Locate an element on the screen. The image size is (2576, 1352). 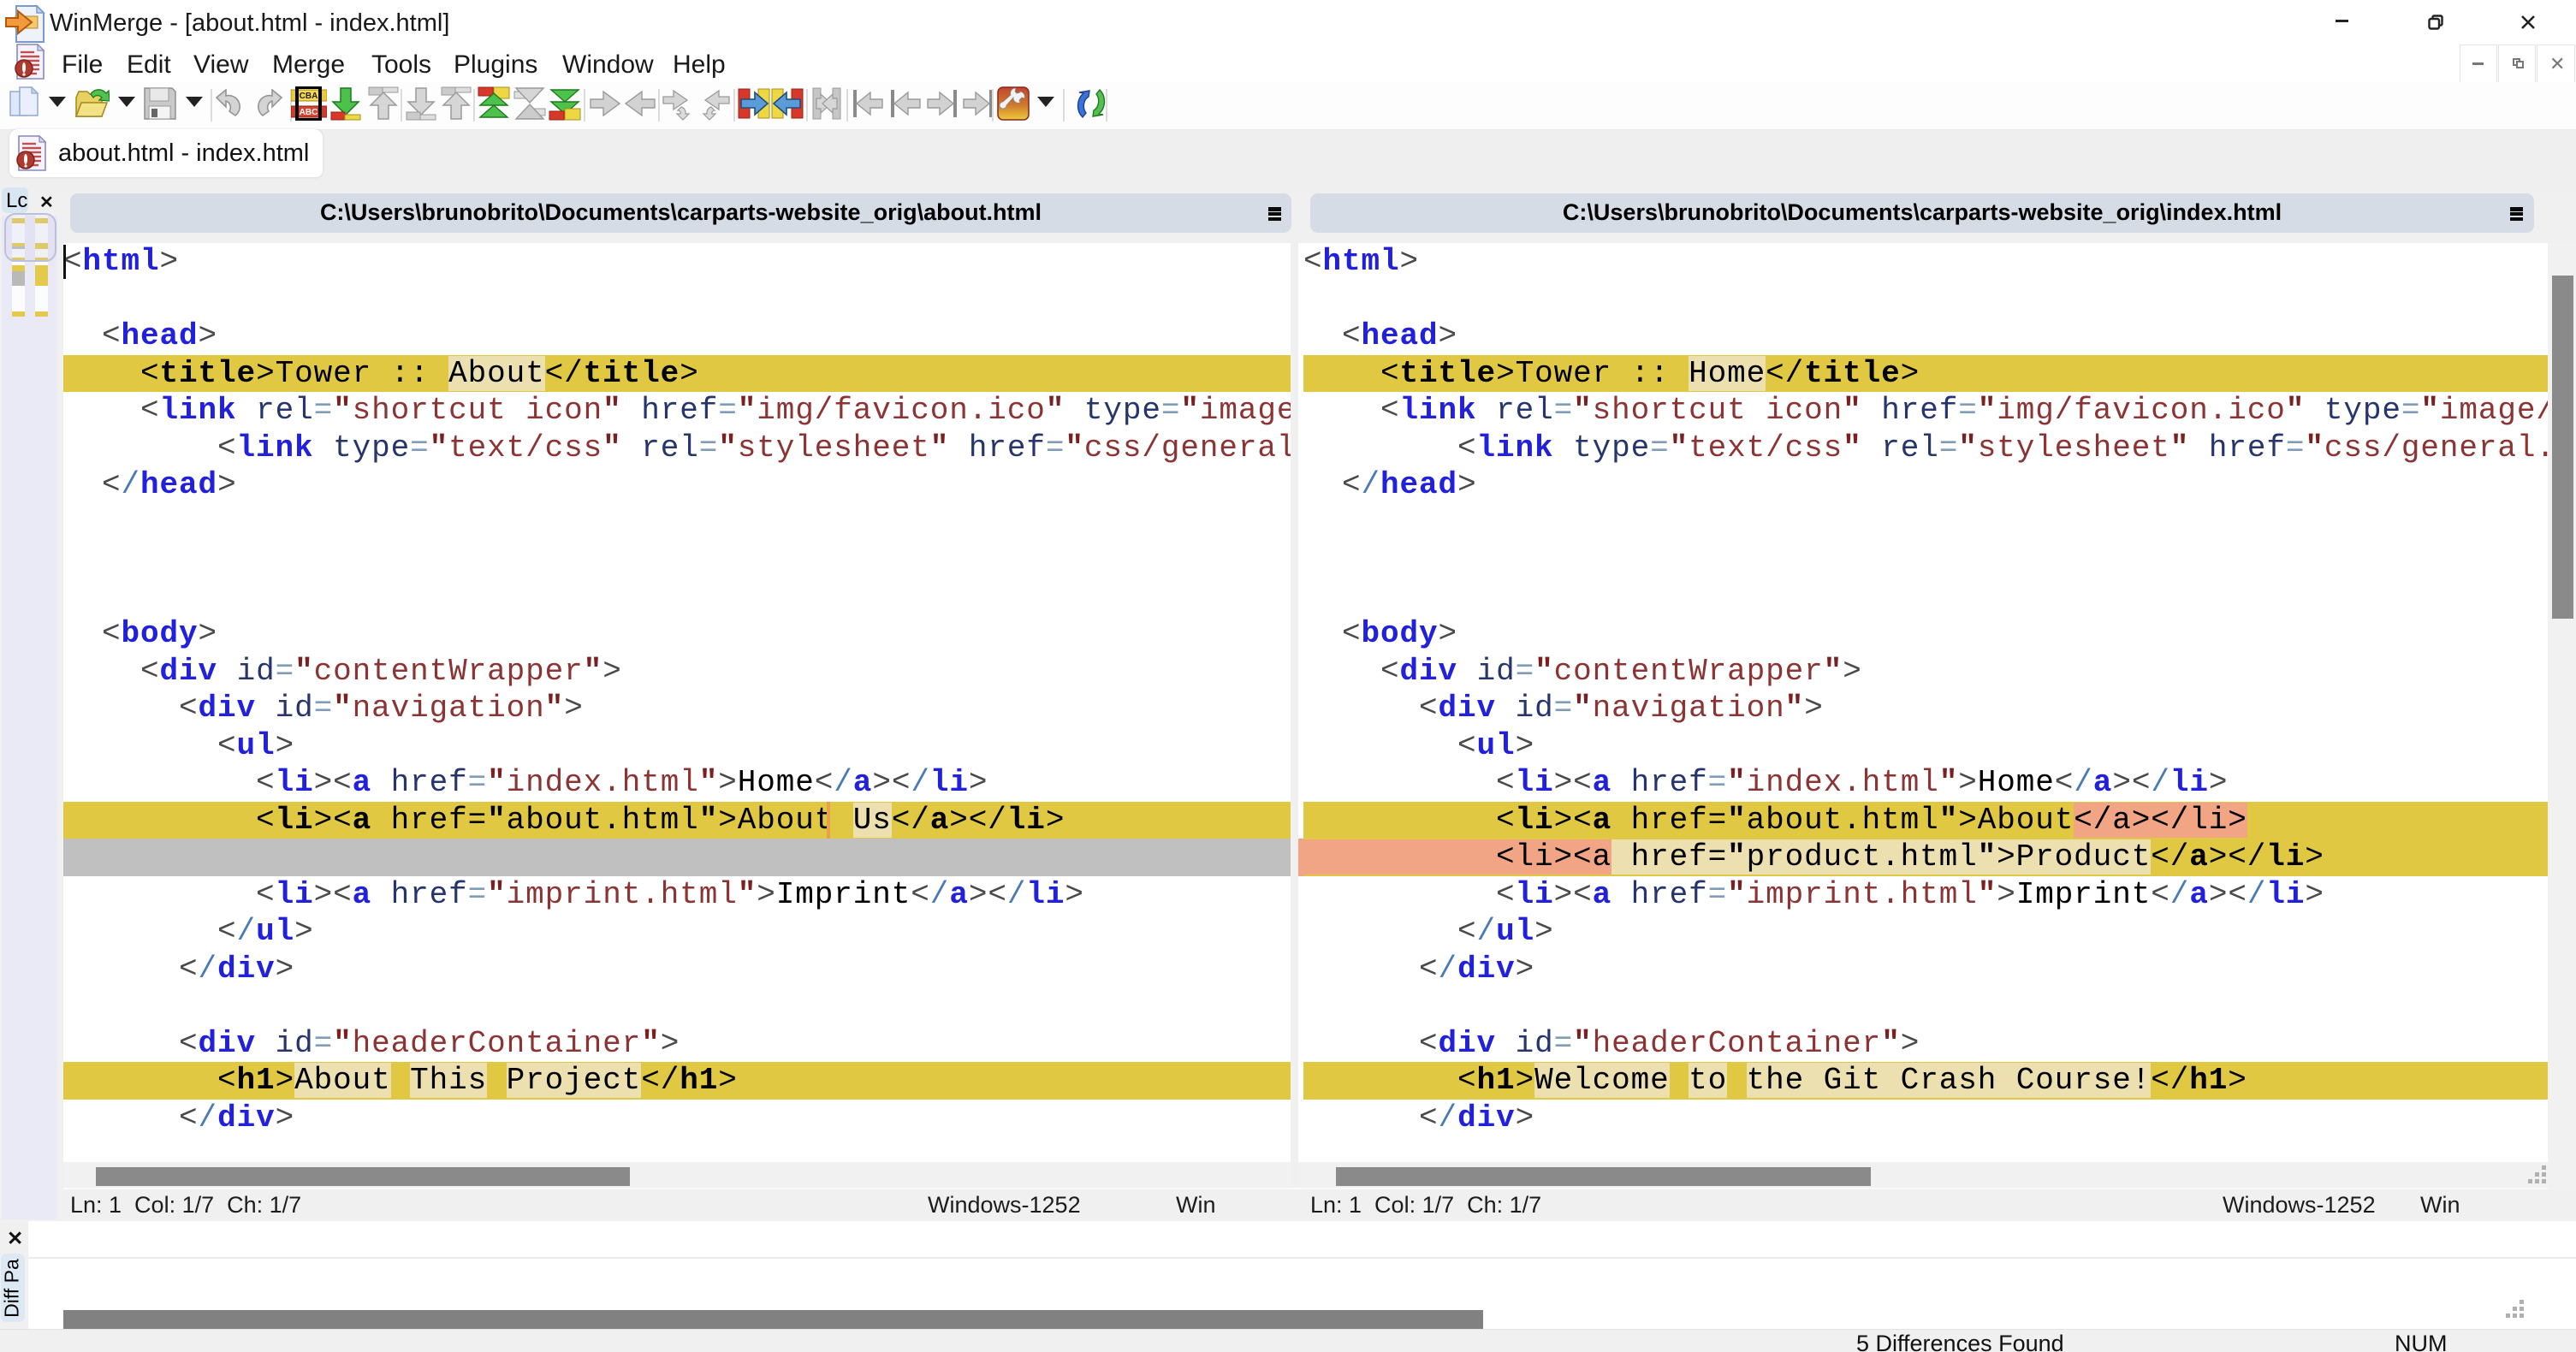
svg-text: CBA is located at coordinates (309, 96).